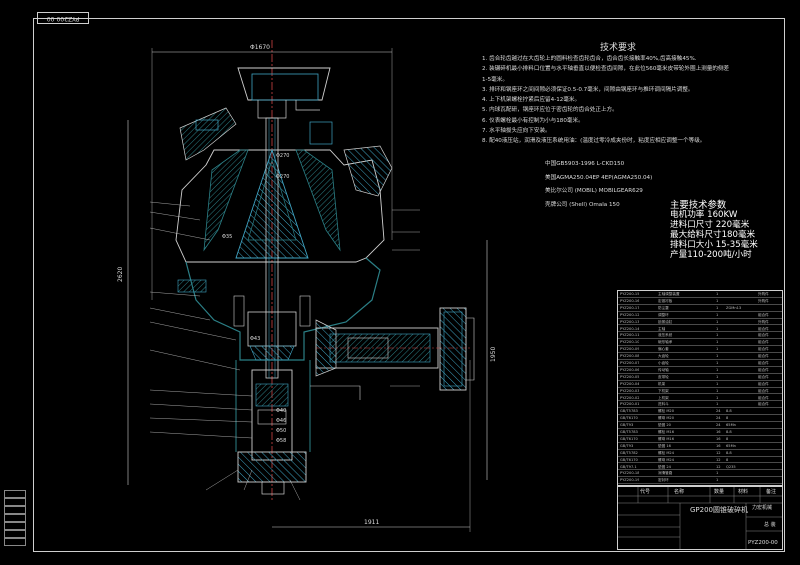 The height and width of the screenshot is (565, 800). What do you see at coordinates (665, 473) in the screenshot?
I see `cell-name: 润滑管路` at bounding box center [665, 473].